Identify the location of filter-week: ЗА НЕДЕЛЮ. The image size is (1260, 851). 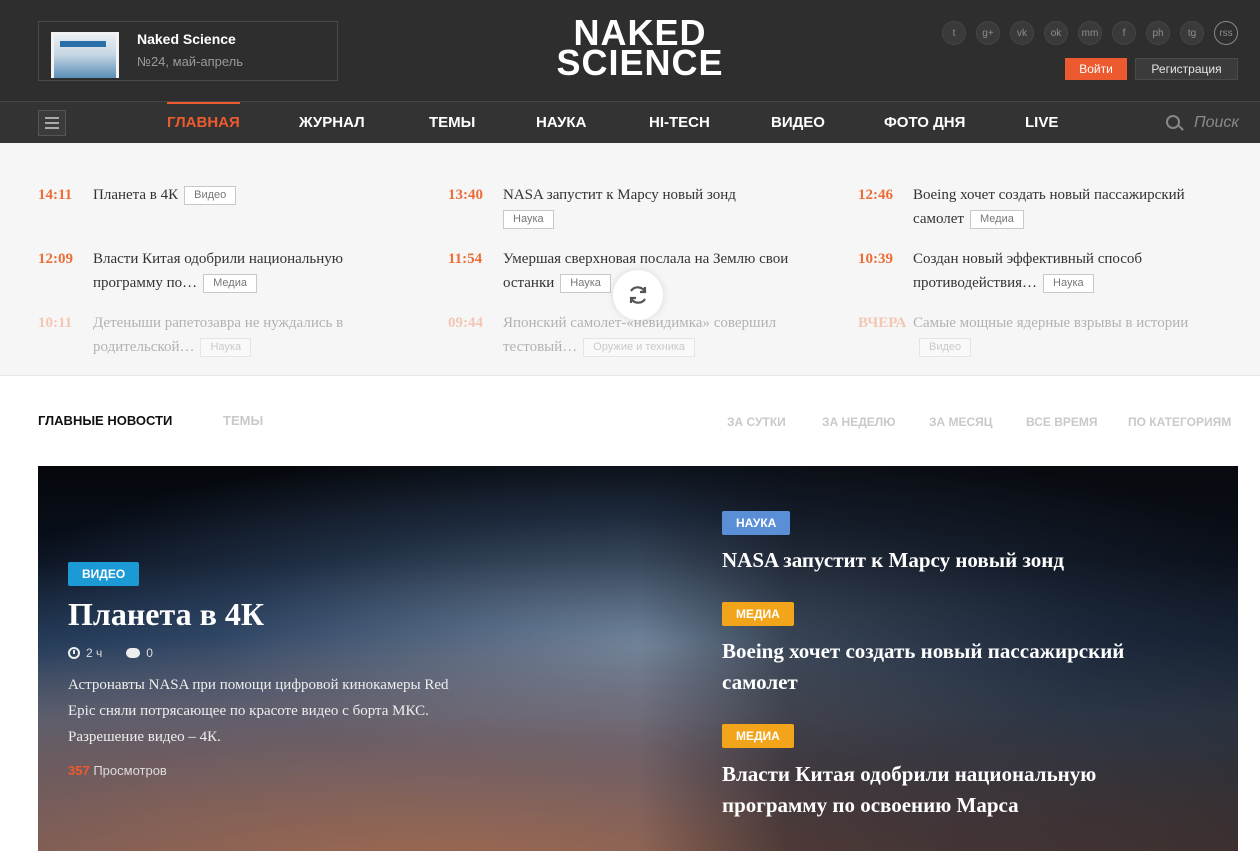
(859, 422).